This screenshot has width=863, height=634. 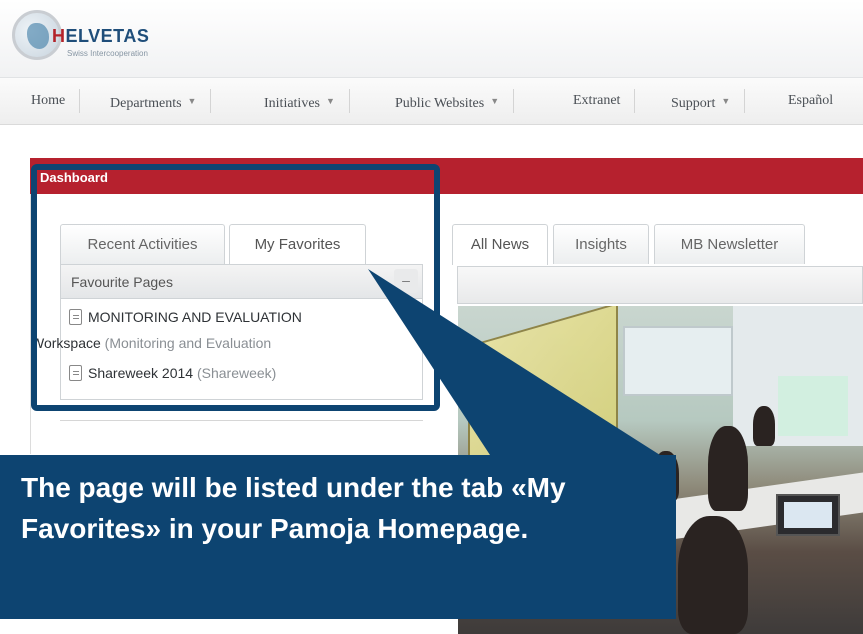 I want to click on nav-item-label: Public Websites, so click(x=440, y=103).